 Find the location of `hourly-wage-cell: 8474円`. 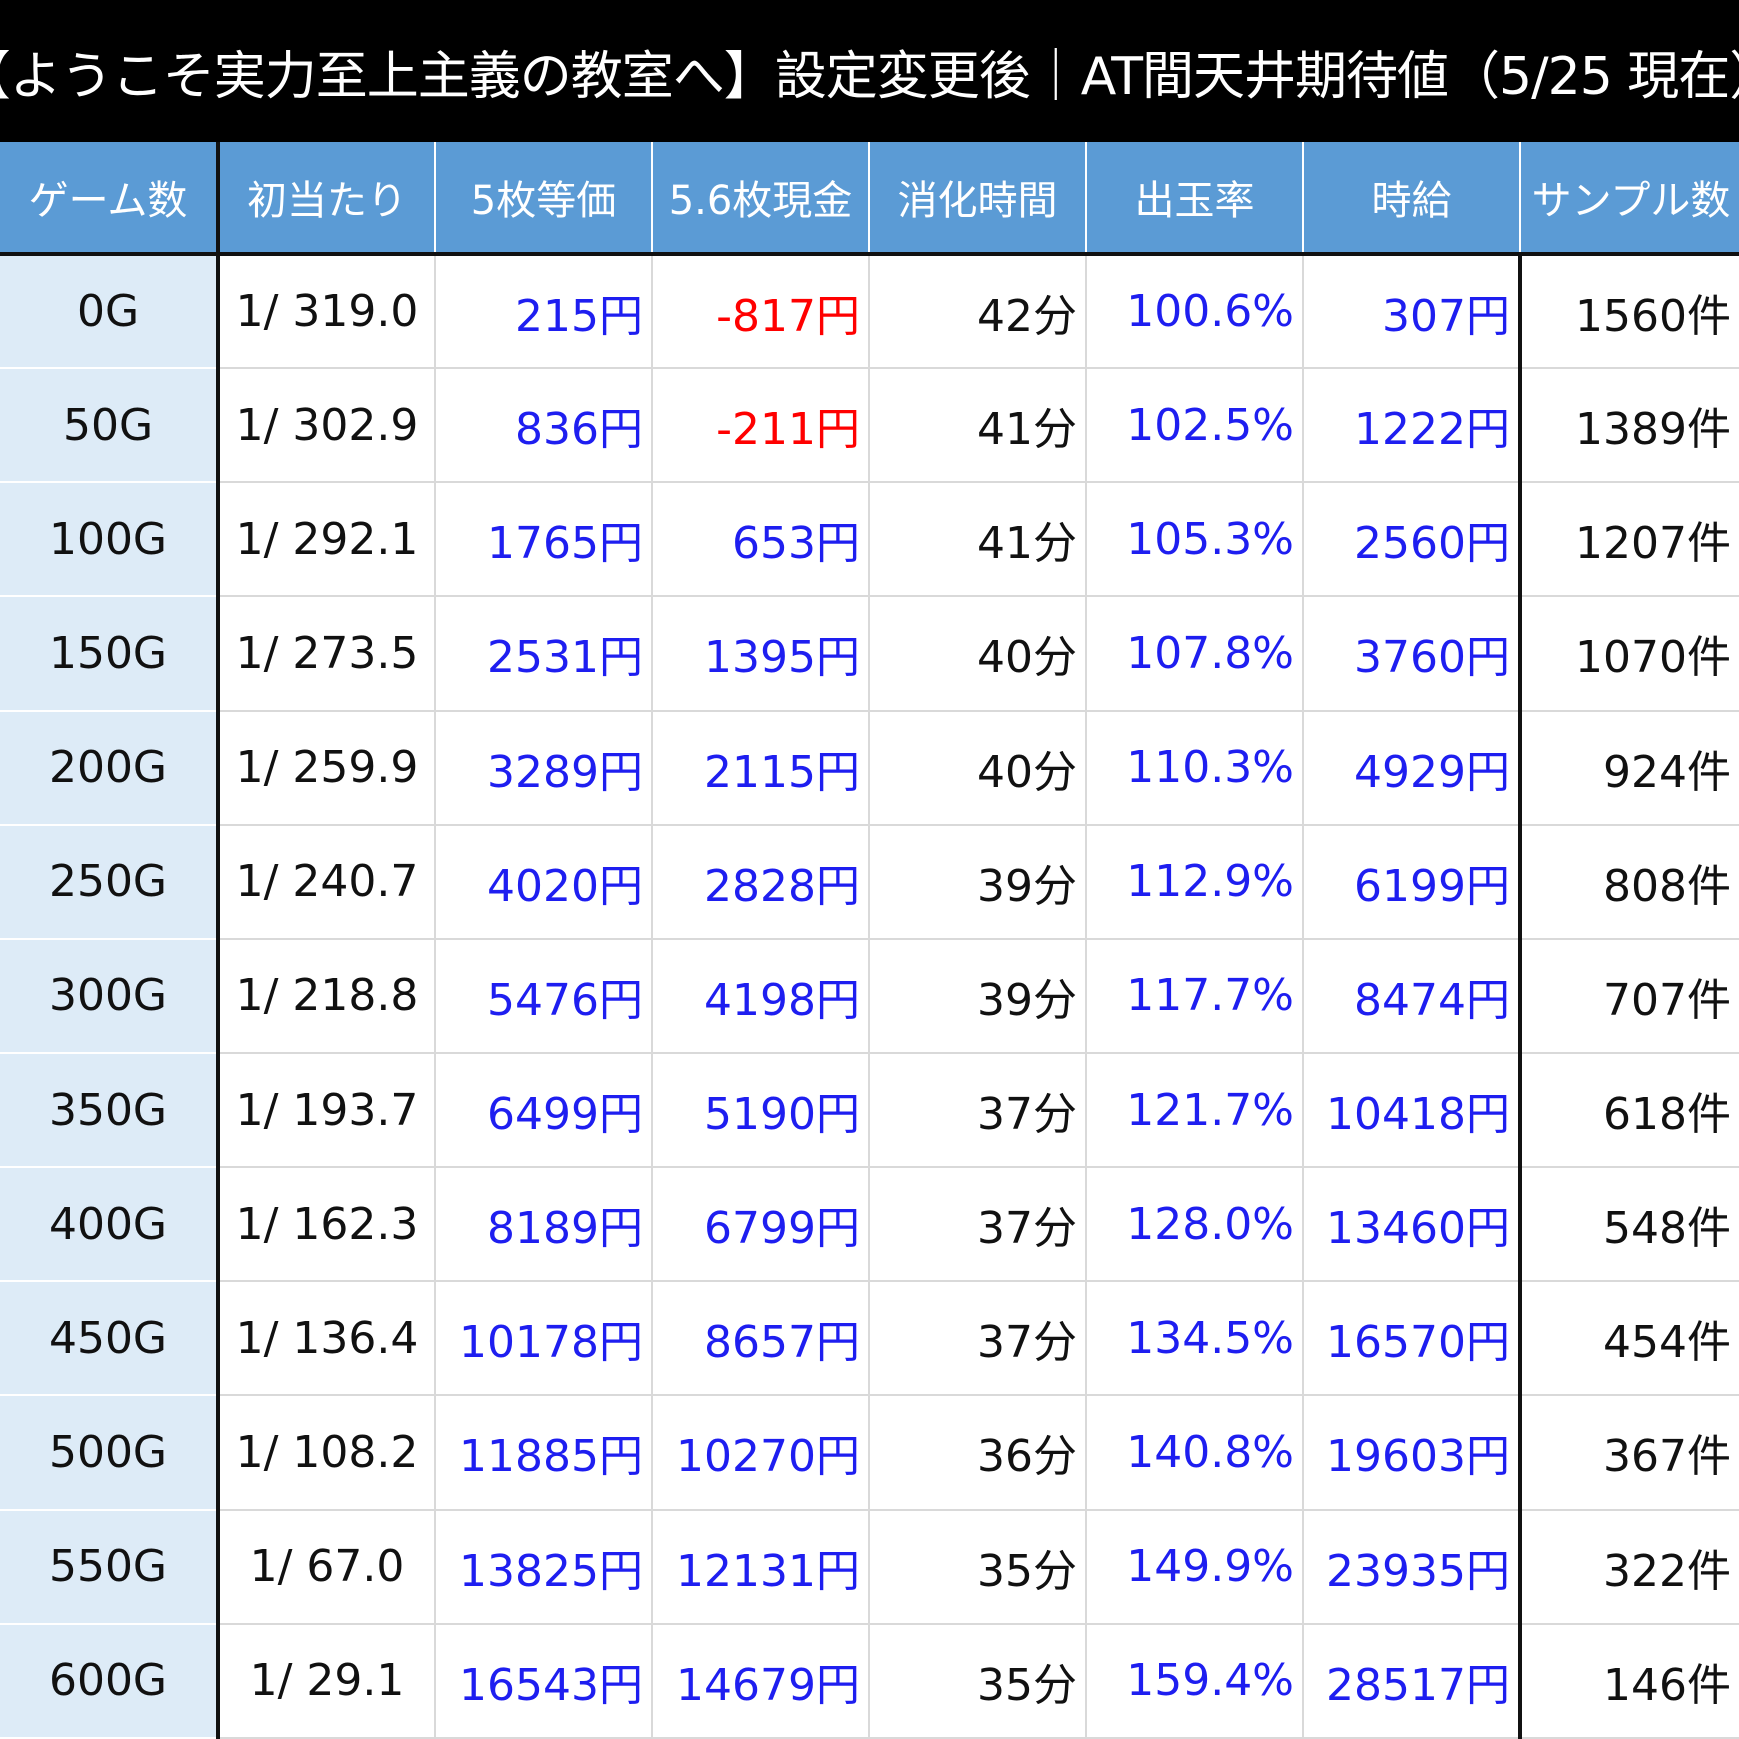

hourly-wage-cell: 8474円 is located at coordinates (1412, 996).